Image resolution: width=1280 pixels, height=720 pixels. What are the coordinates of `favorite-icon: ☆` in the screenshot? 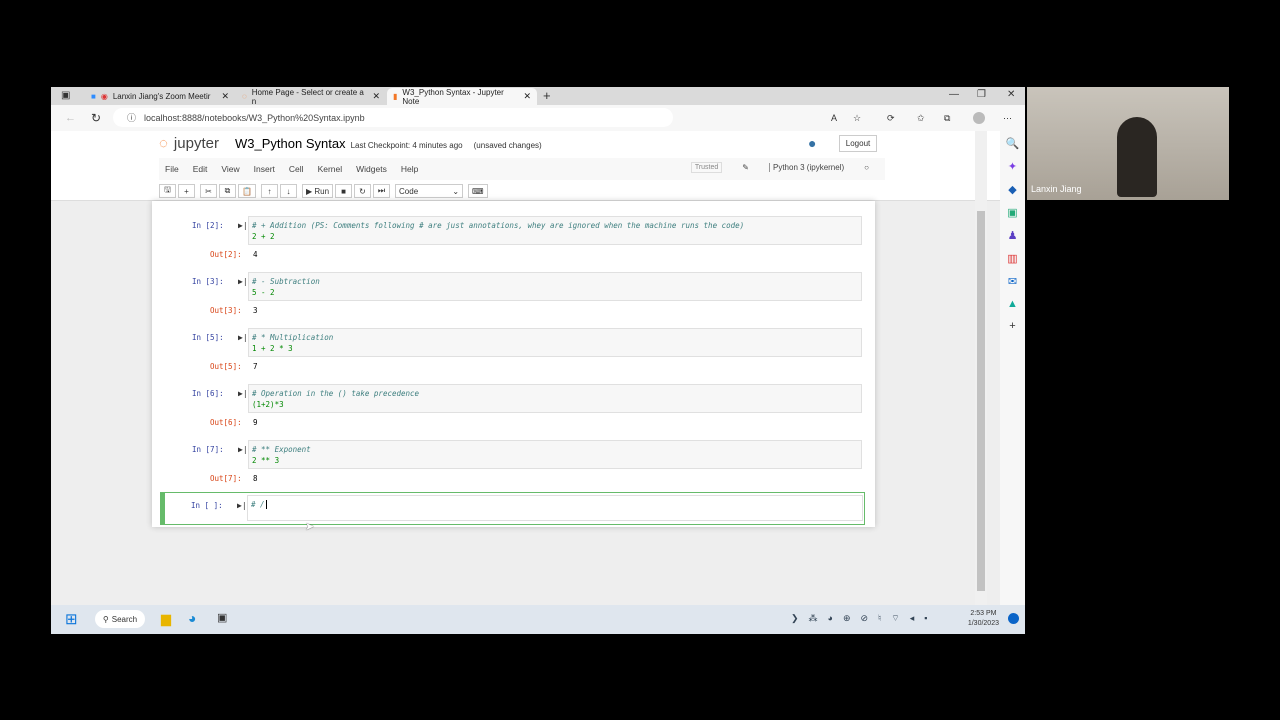 It's located at (857, 118).